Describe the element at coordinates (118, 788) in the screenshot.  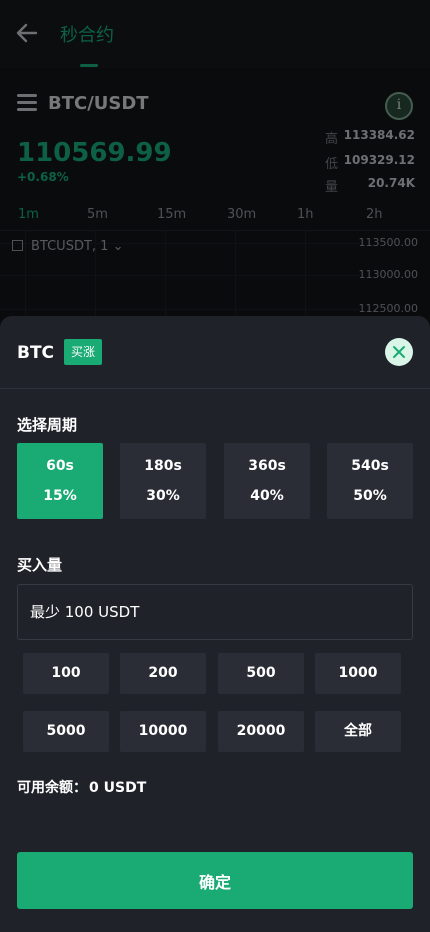
I see `balance-value: 0 USDT` at that location.